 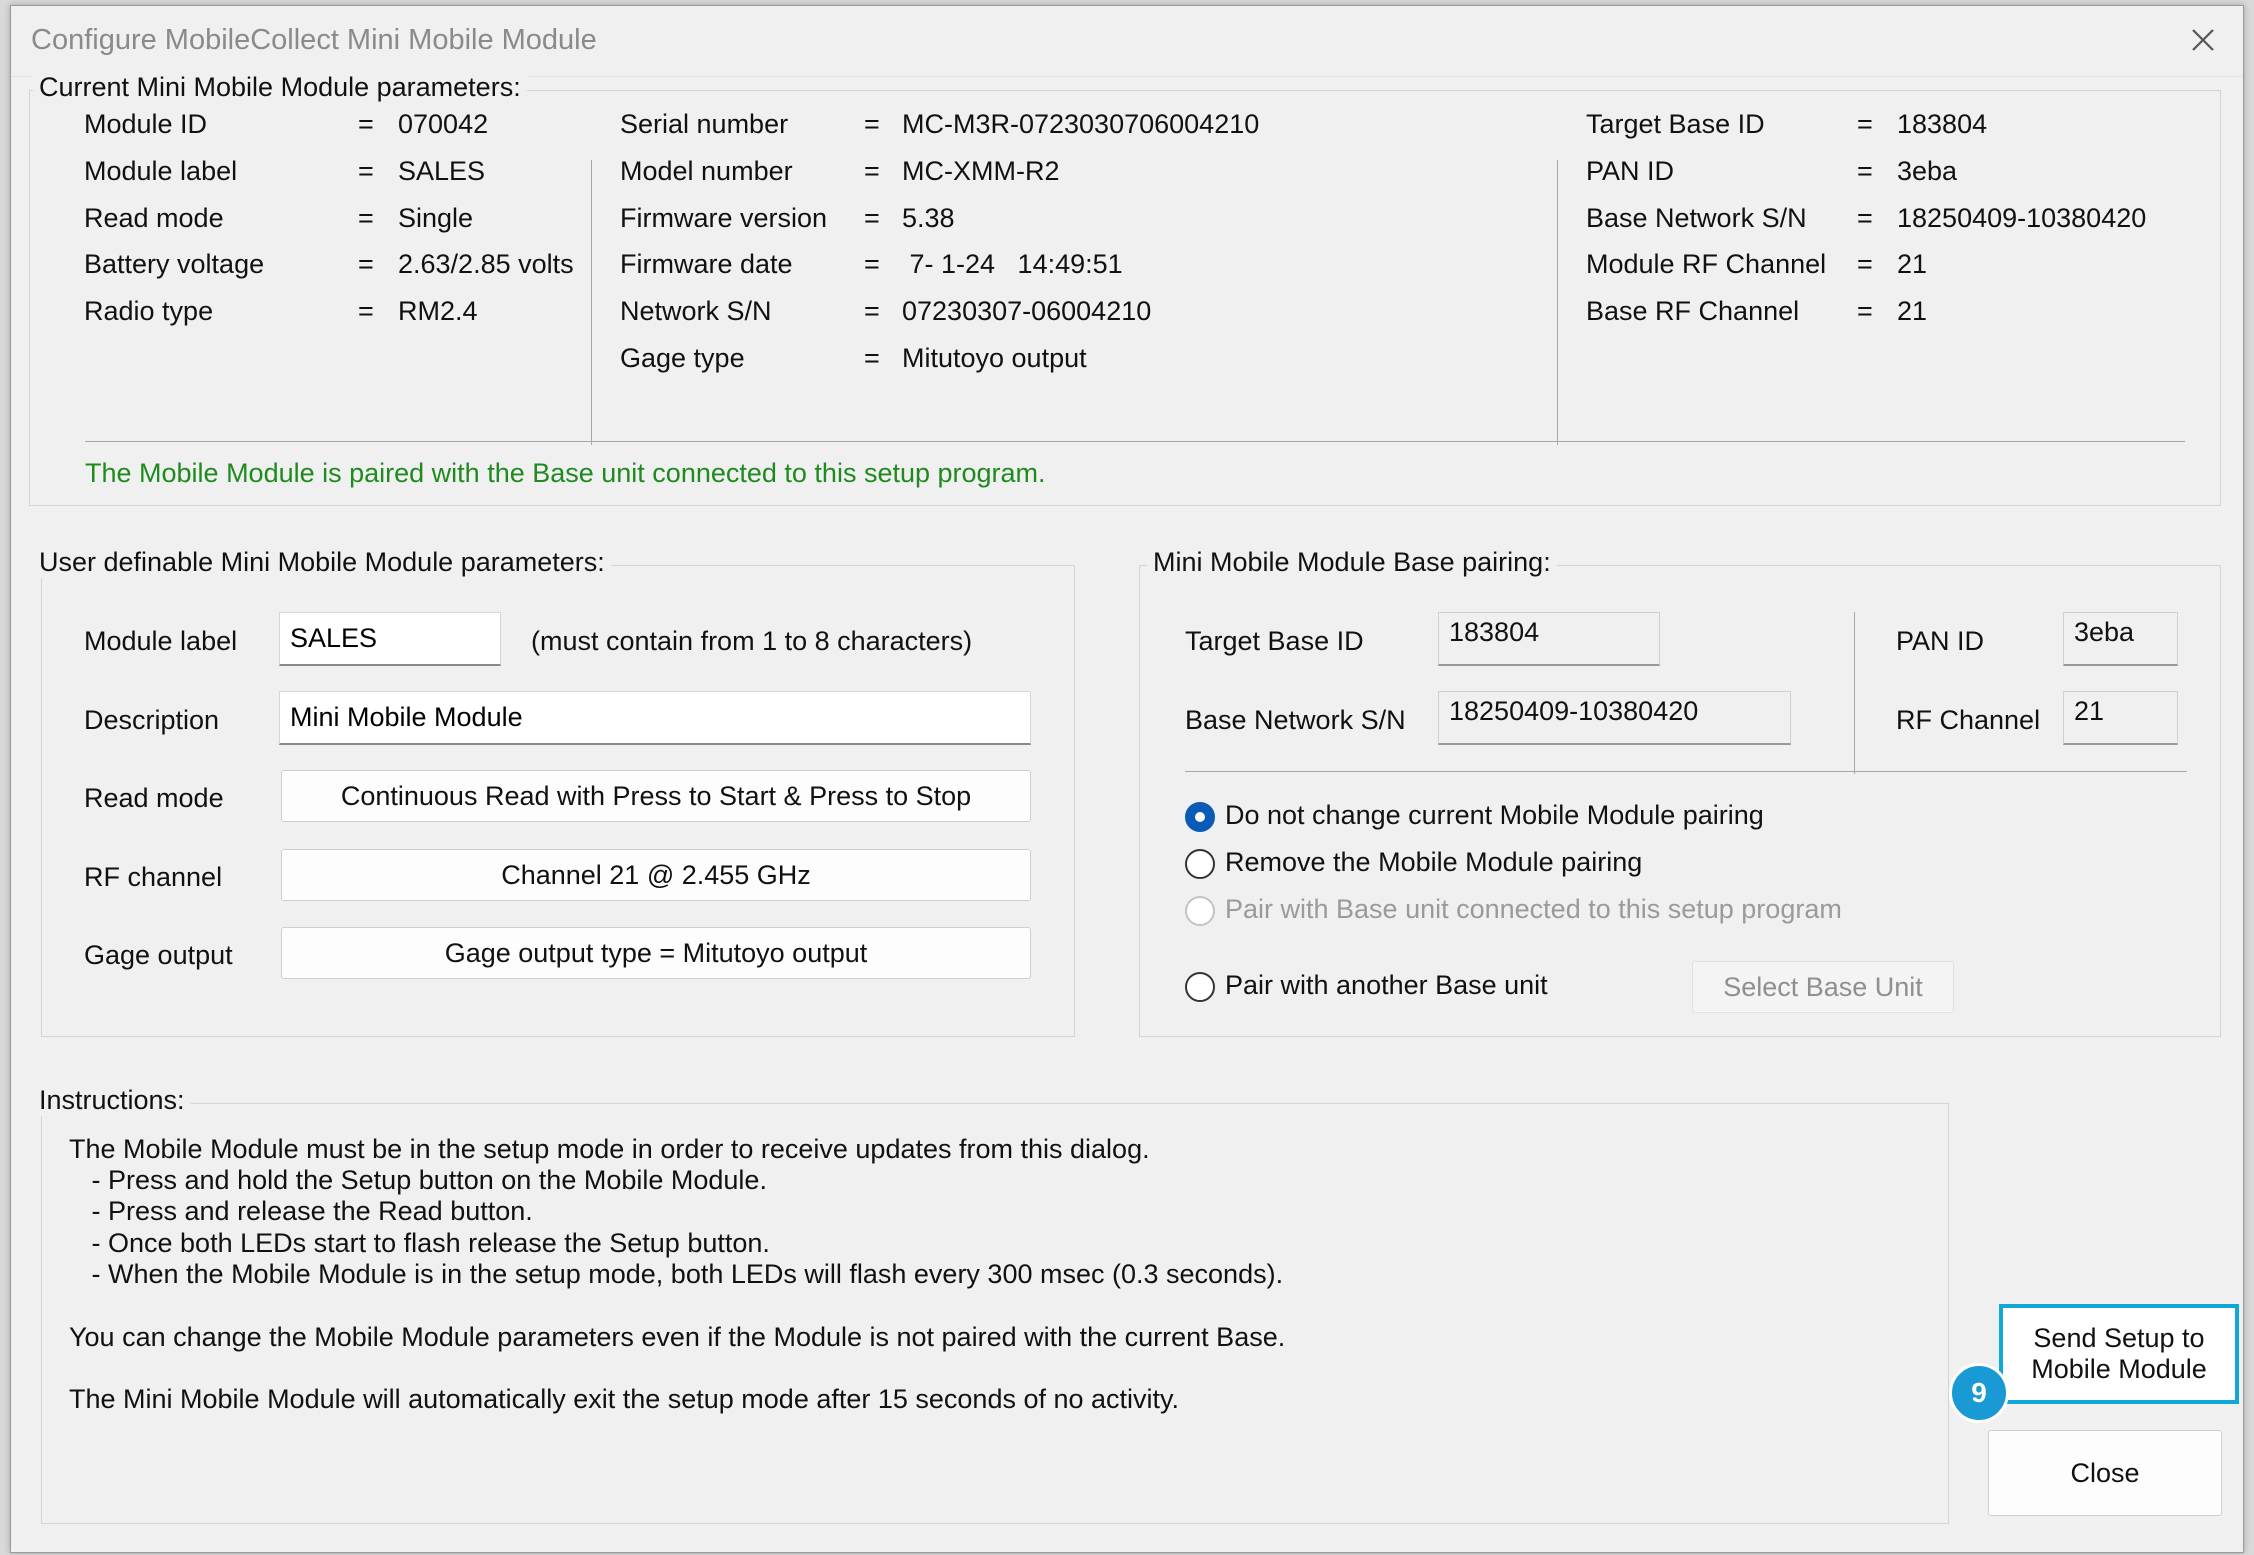 I want to click on target-base-id-label: Target Base ID, so click(x=1274, y=641).